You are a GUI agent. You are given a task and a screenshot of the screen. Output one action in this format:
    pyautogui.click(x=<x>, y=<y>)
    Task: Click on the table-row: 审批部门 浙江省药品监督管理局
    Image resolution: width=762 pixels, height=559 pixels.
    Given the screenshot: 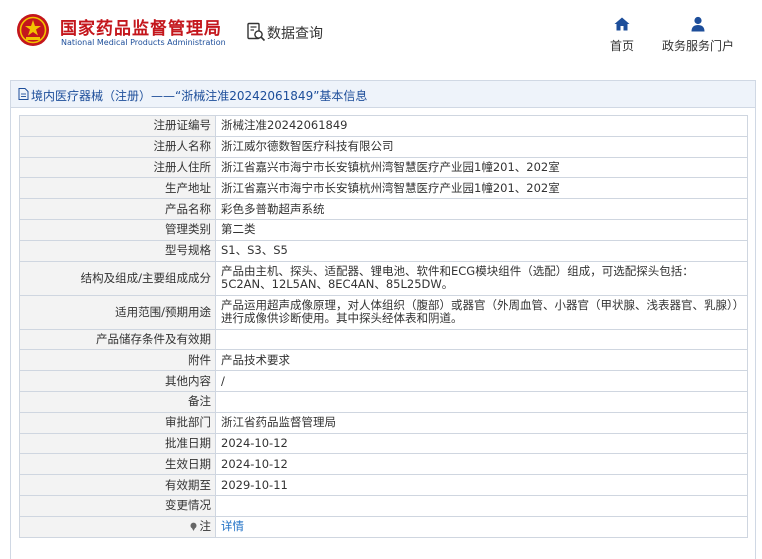 What is the action you would take?
    pyautogui.click(x=383, y=422)
    